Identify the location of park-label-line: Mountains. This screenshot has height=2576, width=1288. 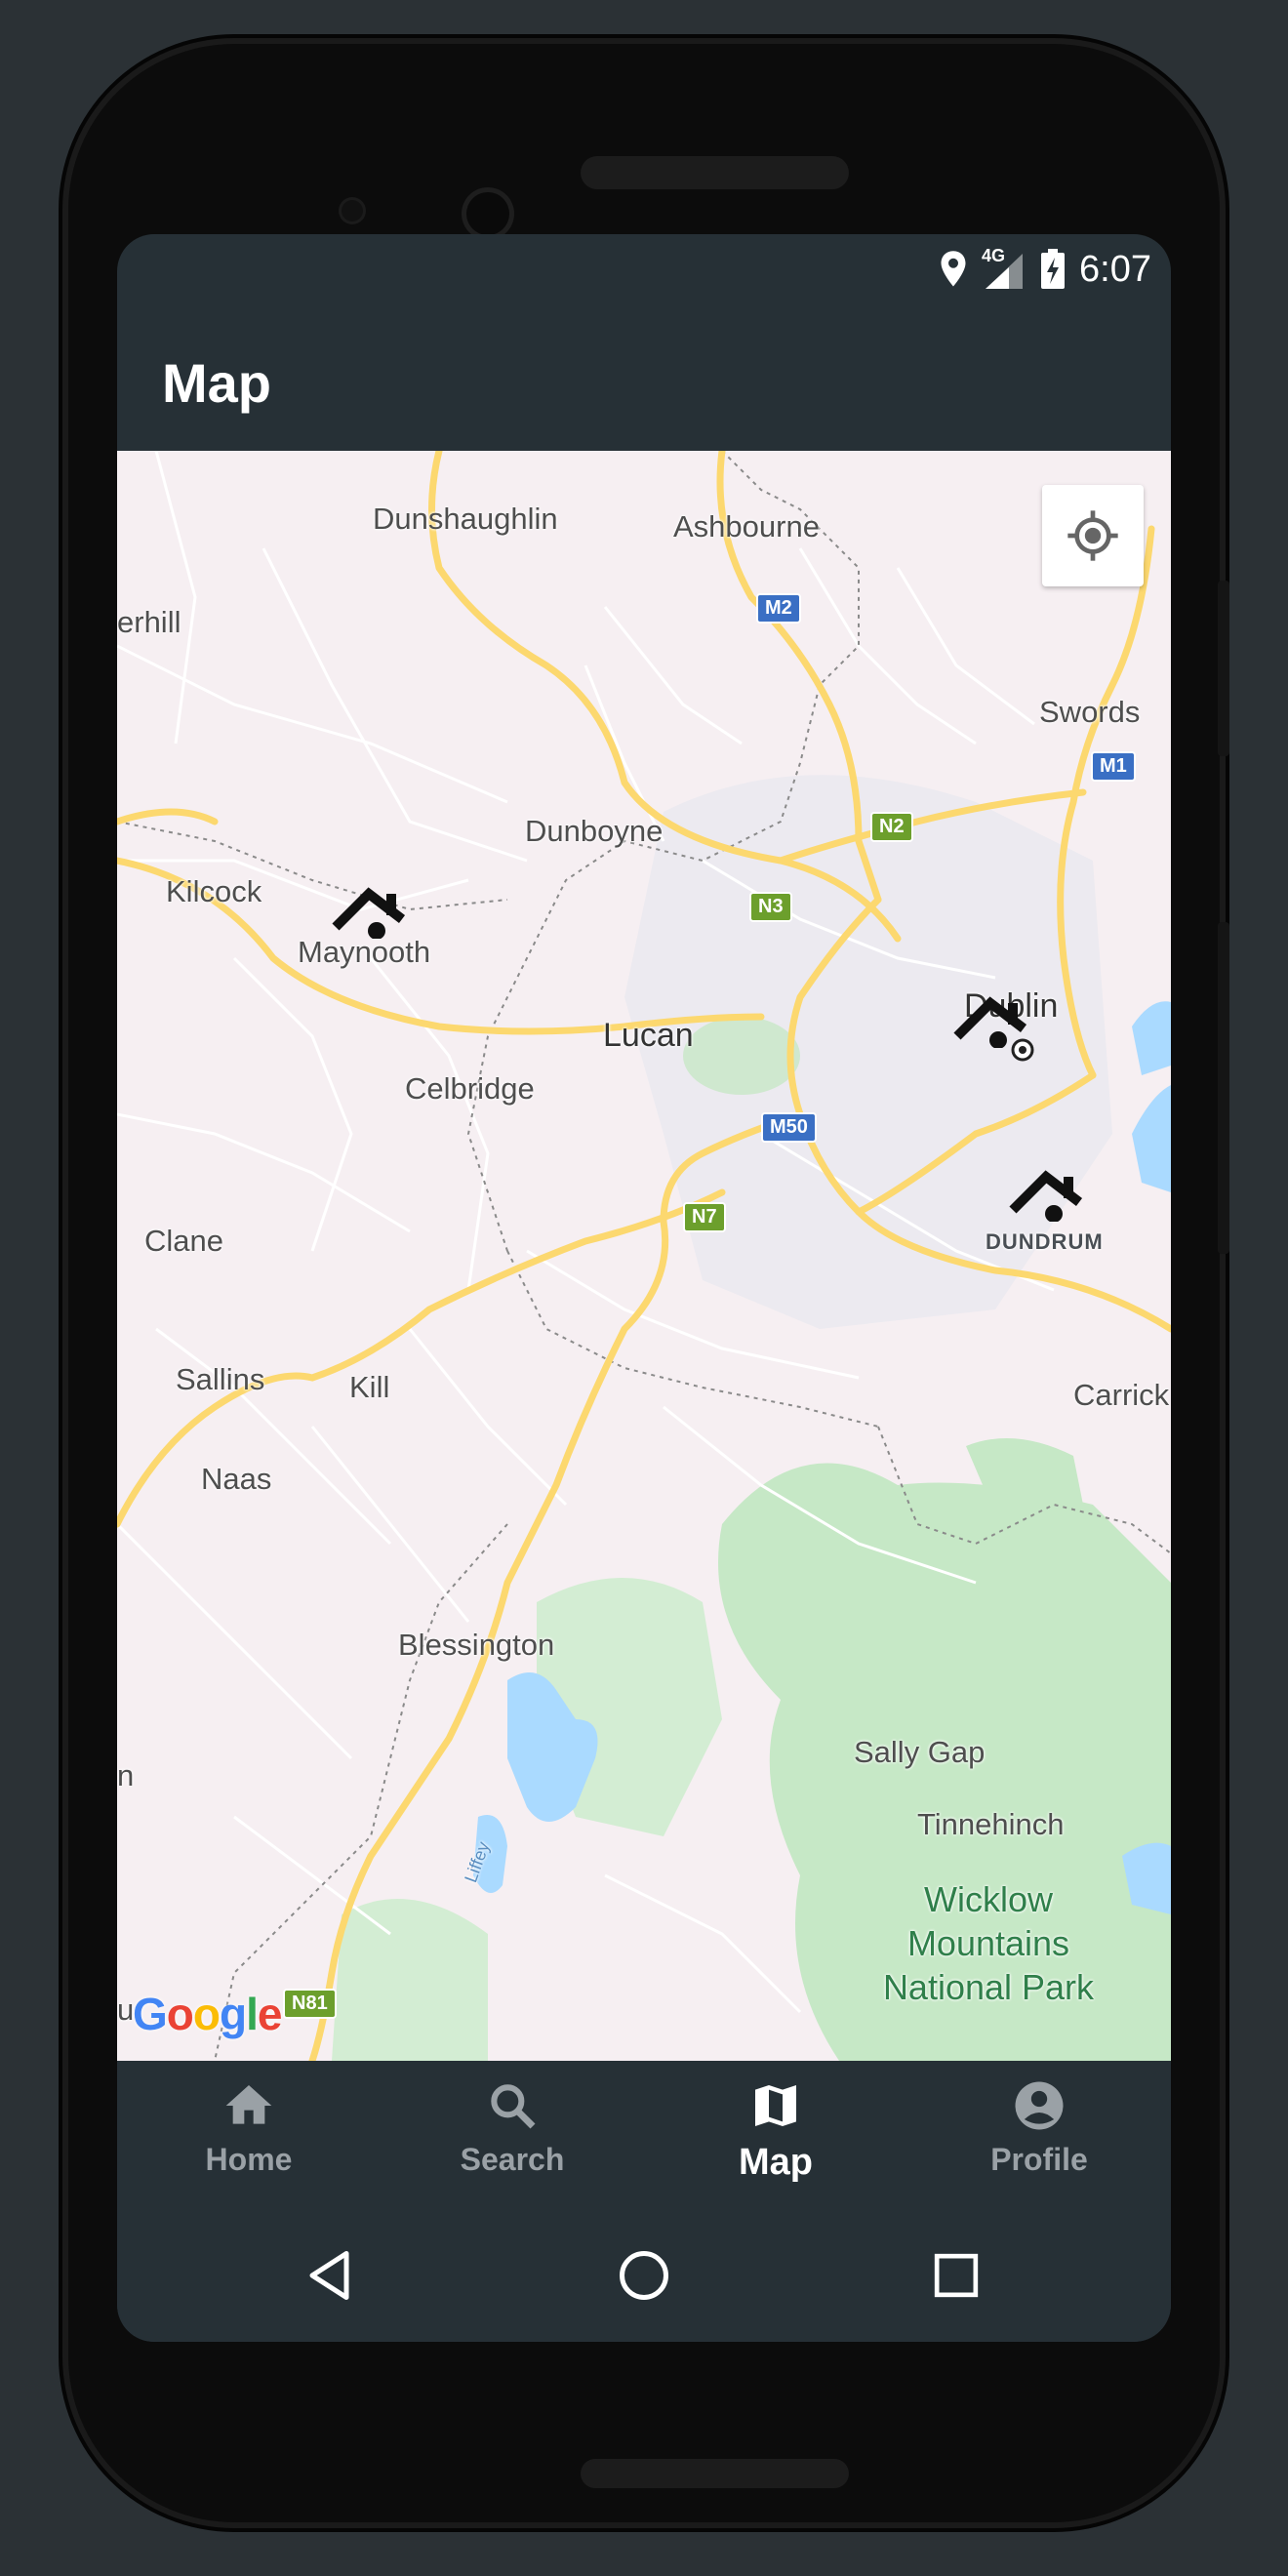
(988, 1943).